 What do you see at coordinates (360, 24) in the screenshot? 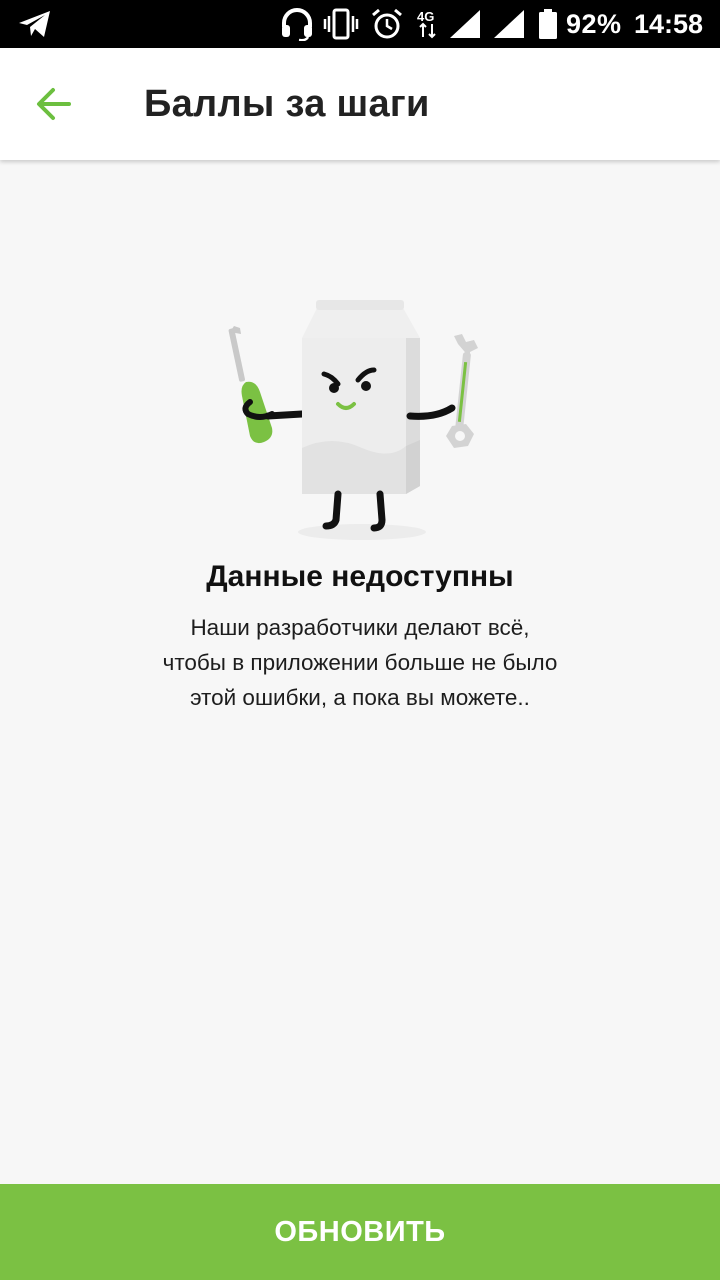
I see `status-bar: 4G 92% 14:58` at bounding box center [360, 24].